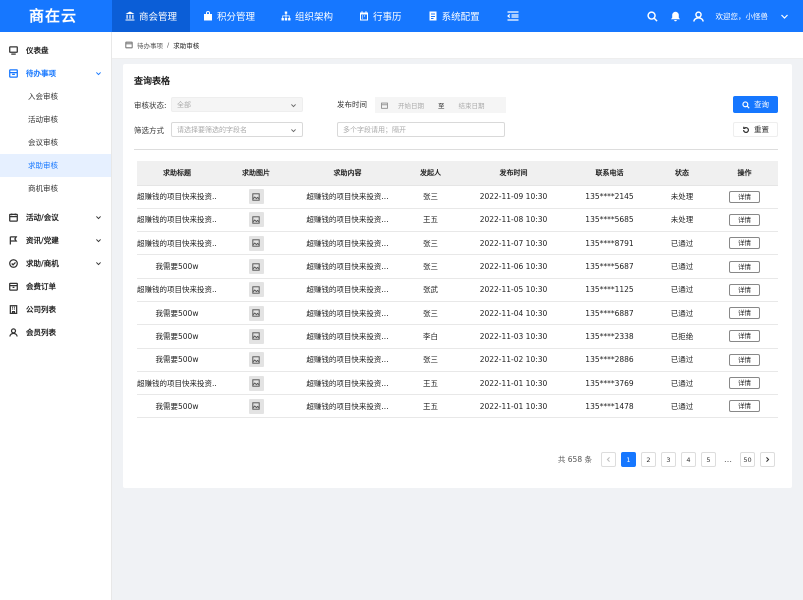 This screenshot has height=600, width=803. Describe the element at coordinates (42, 217) in the screenshot. I see `sidebar-item-label: 活动/会议` at that location.